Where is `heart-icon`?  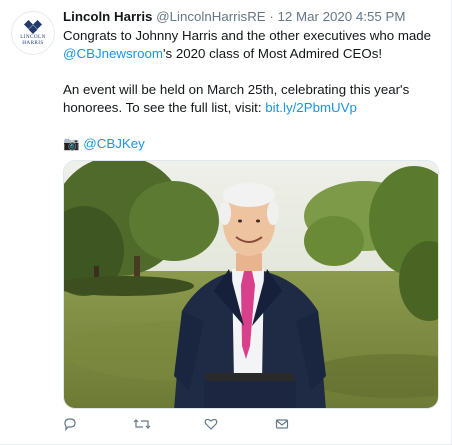 heart-icon is located at coordinates (211, 424).